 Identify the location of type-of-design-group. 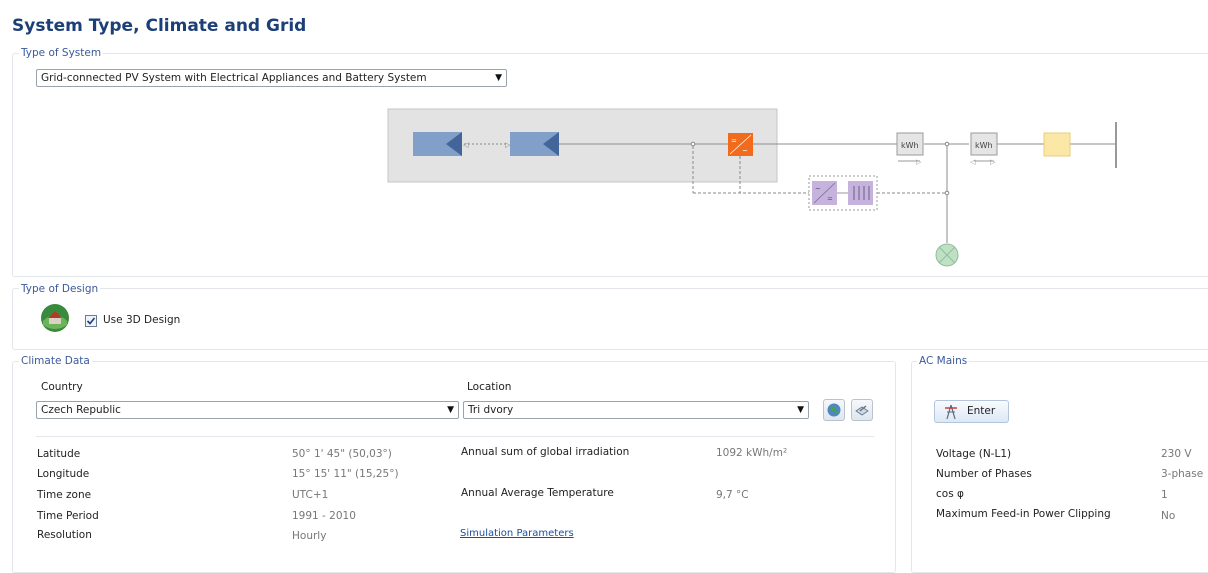
(610, 319).